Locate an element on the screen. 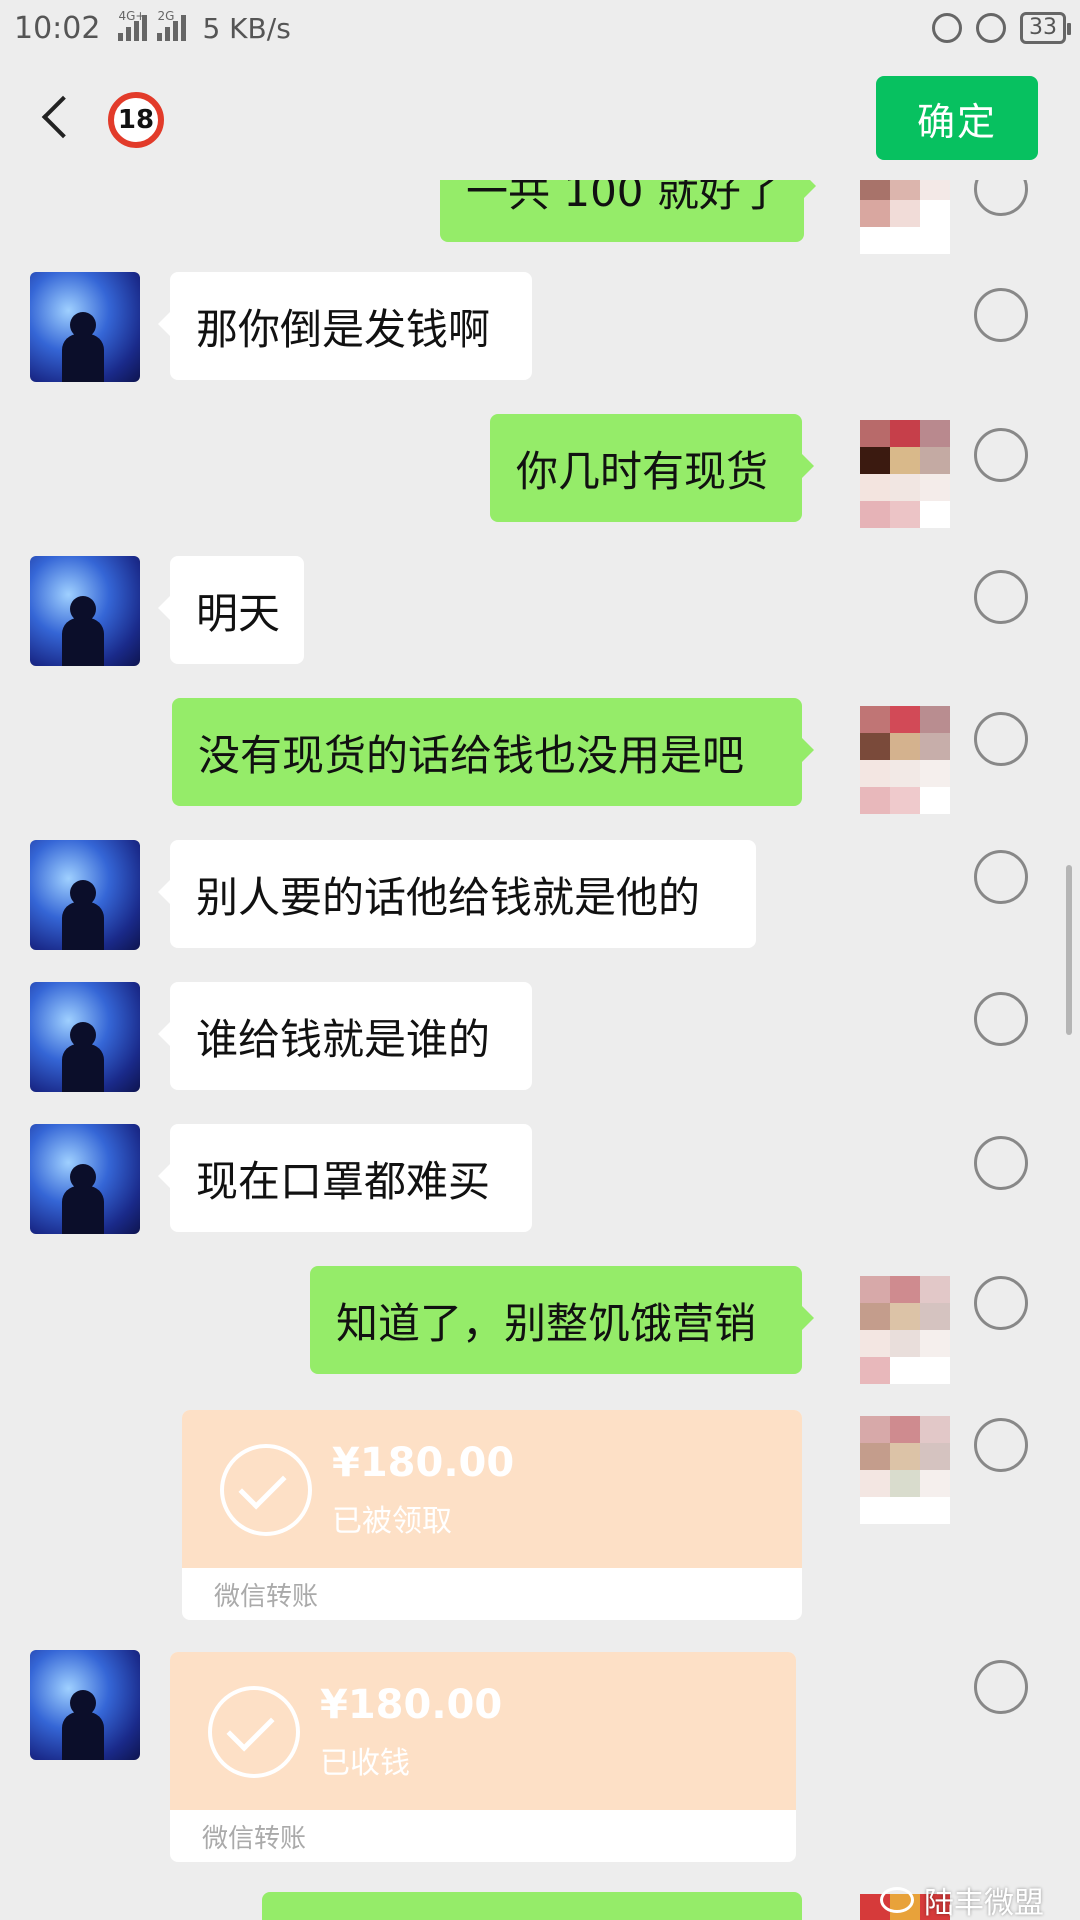 The width and height of the screenshot is (1080, 1920). message-bubble-outgoing: 你几时有现货 is located at coordinates (652, 468).